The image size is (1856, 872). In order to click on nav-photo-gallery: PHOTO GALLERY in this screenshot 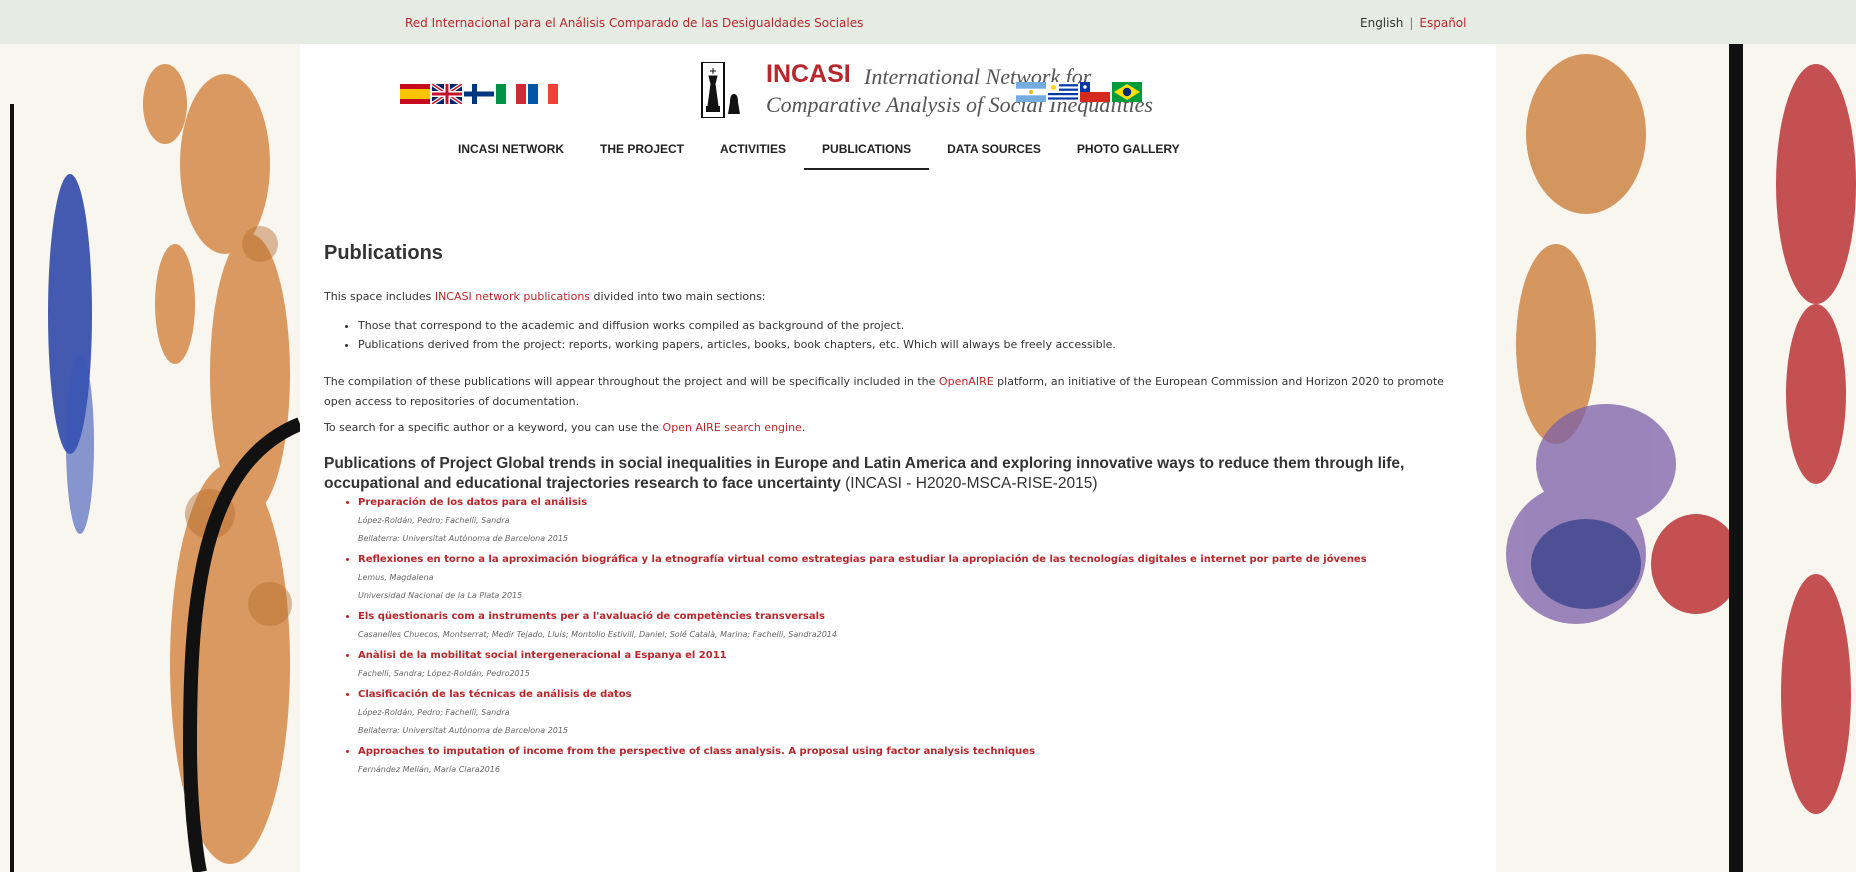, I will do `click(1128, 156)`.